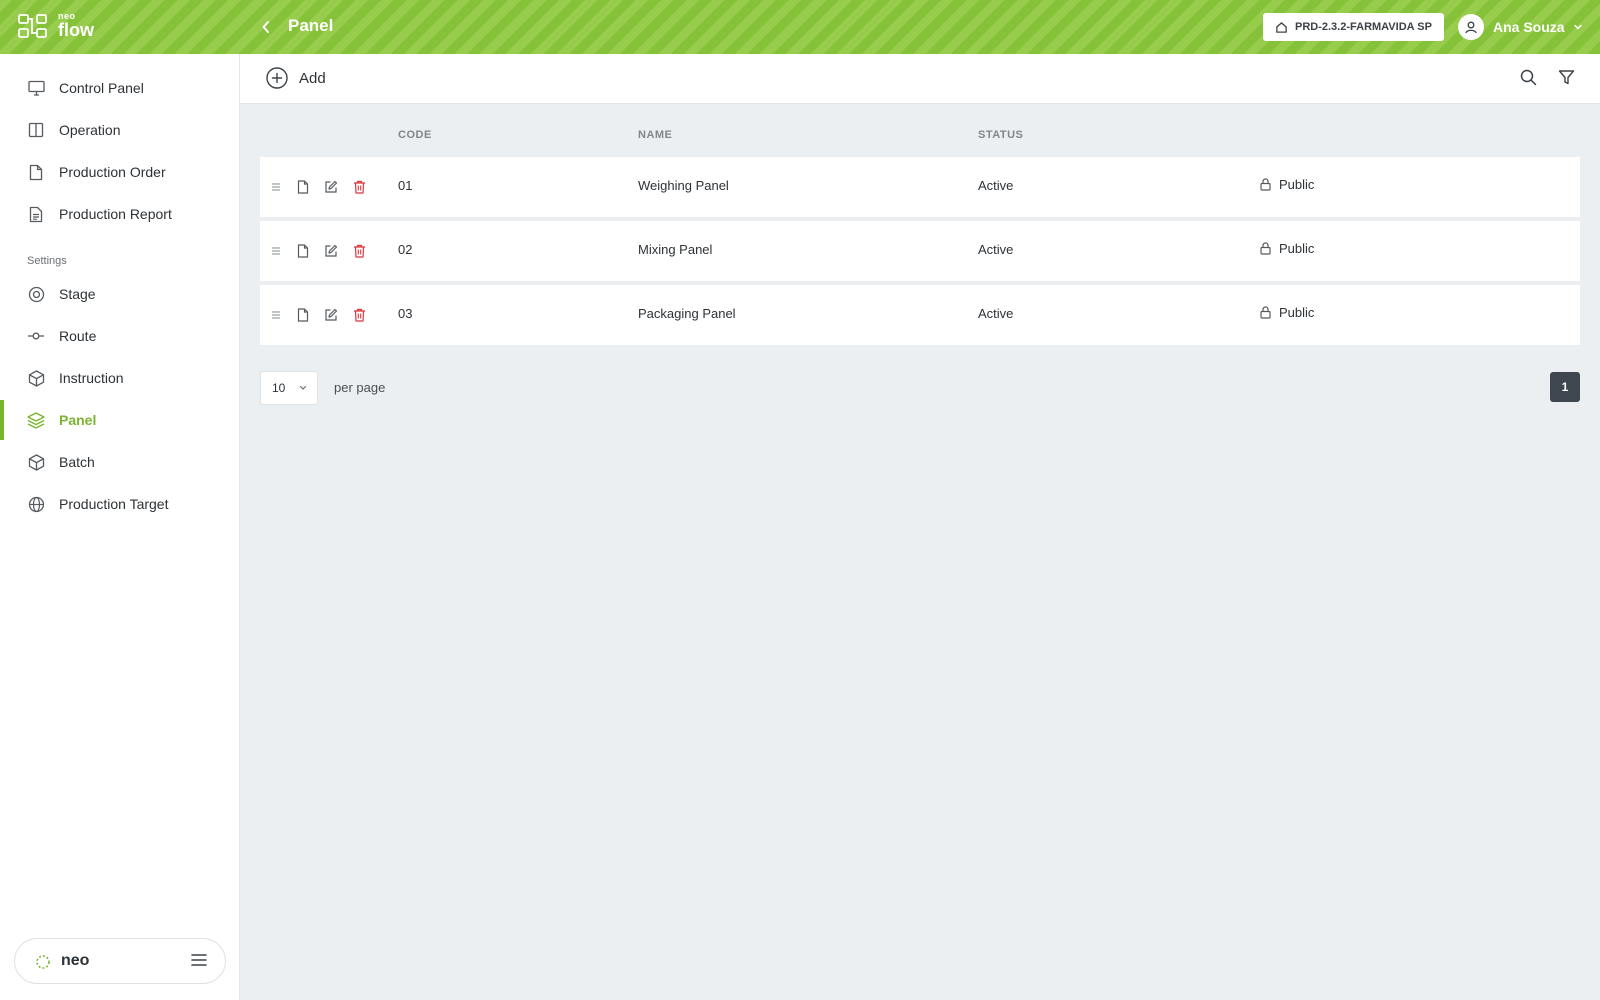  Describe the element at coordinates (312, 78) in the screenshot. I see `add-button-label: Add` at that location.